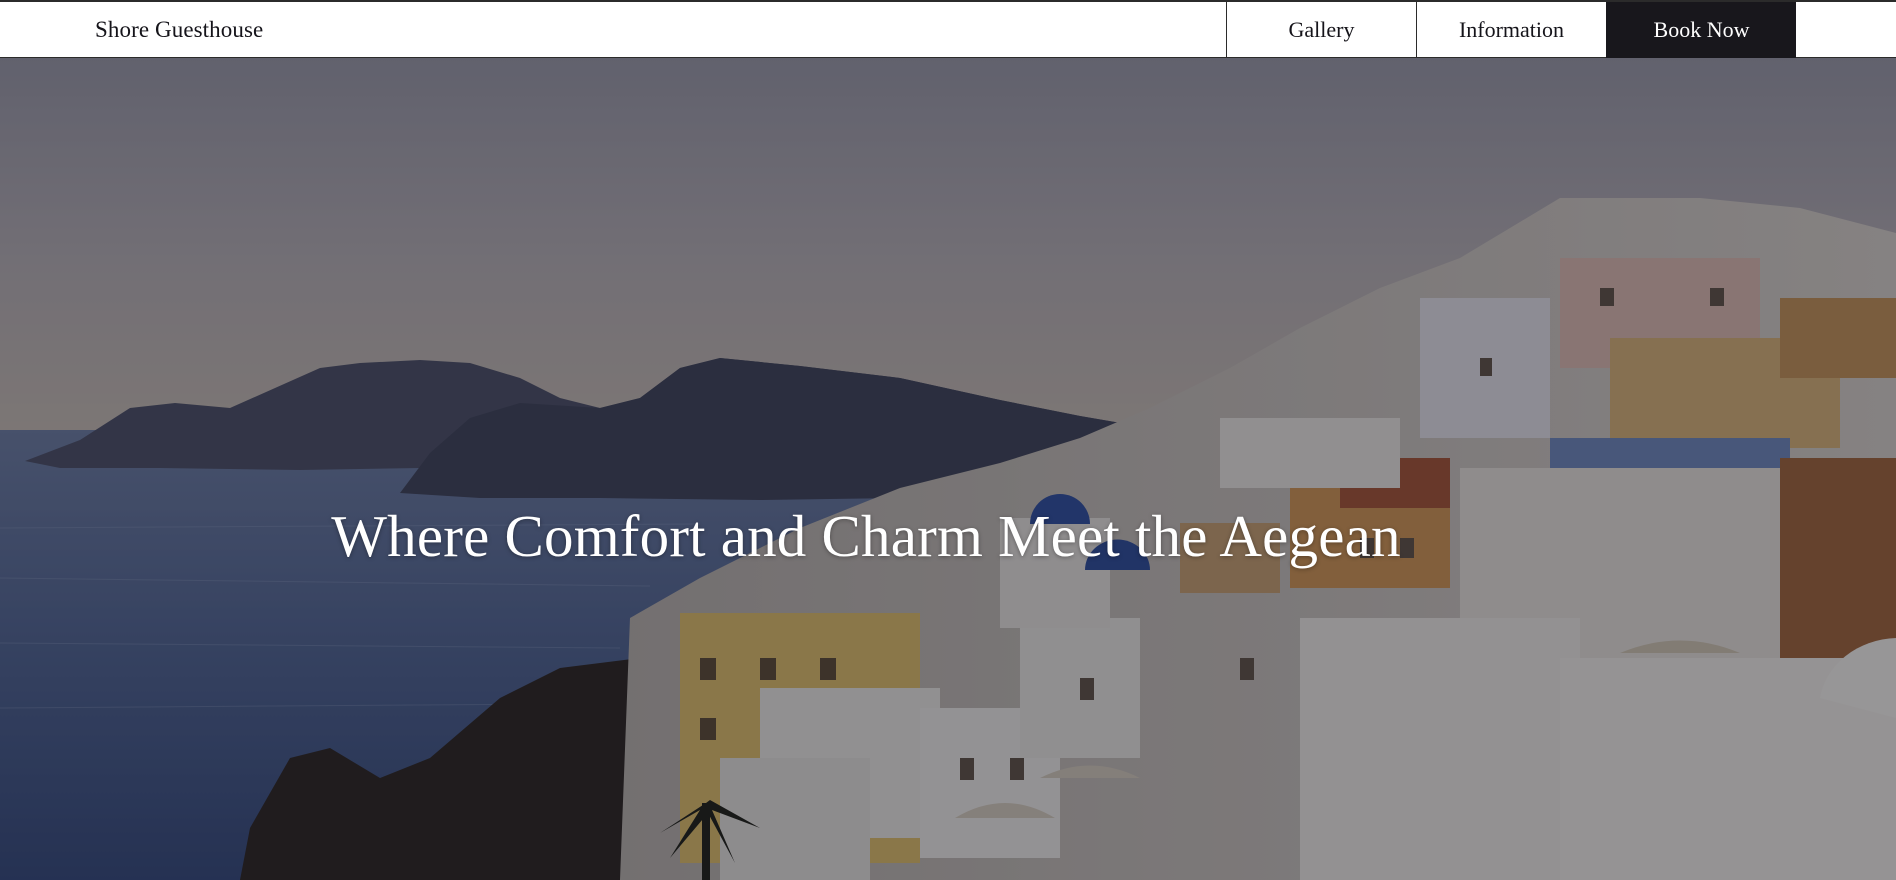 This screenshot has width=1896, height=880. I want to click on nav-links: Gallery Information Book Now, so click(1511, 30).